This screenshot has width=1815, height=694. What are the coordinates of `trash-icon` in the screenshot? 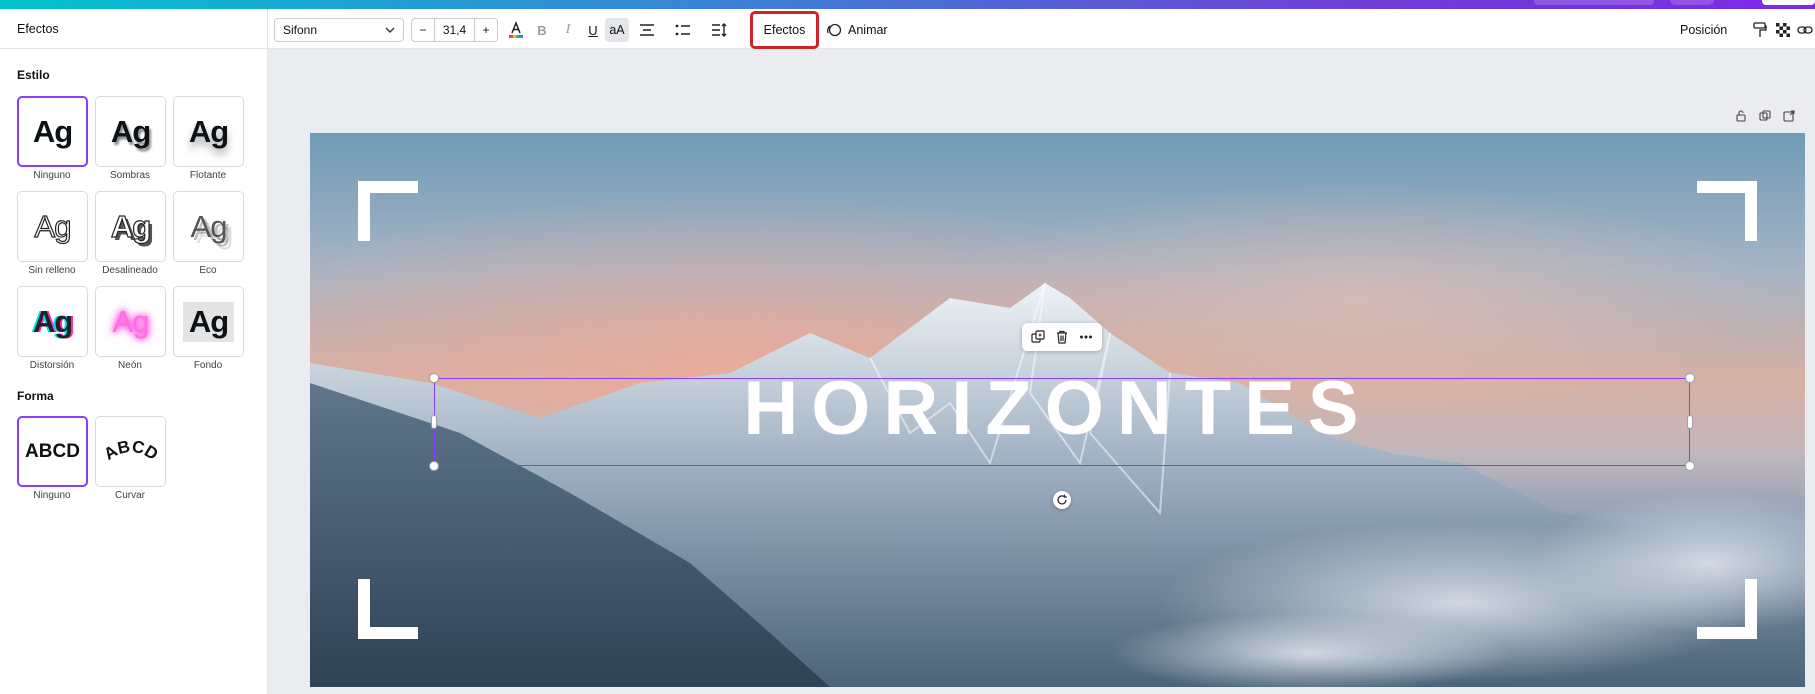 It's located at (1062, 337).